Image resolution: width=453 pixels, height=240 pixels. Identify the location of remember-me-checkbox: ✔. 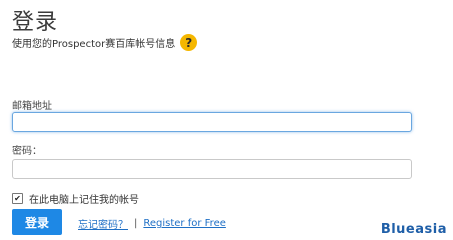
(17, 198).